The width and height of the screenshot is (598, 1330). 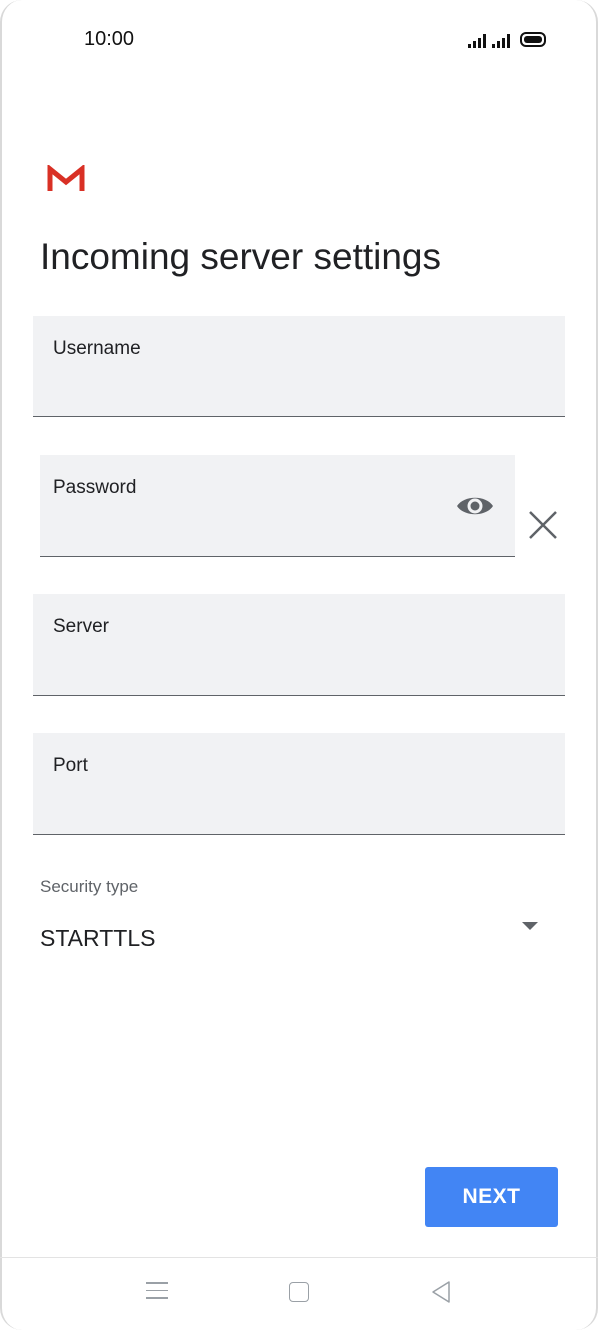 What do you see at coordinates (81, 626) in the screenshot?
I see `server-label: Server` at bounding box center [81, 626].